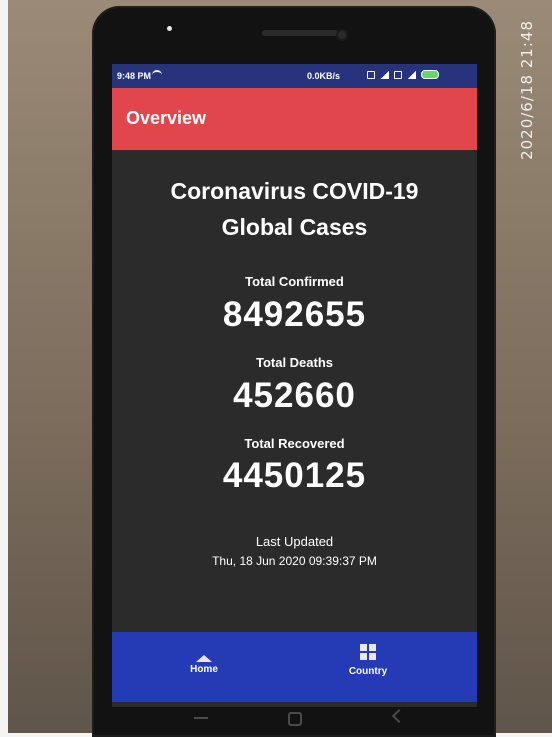 The height and width of the screenshot is (737, 552). What do you see at coordinates (294, 667) in the screenshot?
I see `bottom-navigation: Home Country` at bounding box center [294, 667].